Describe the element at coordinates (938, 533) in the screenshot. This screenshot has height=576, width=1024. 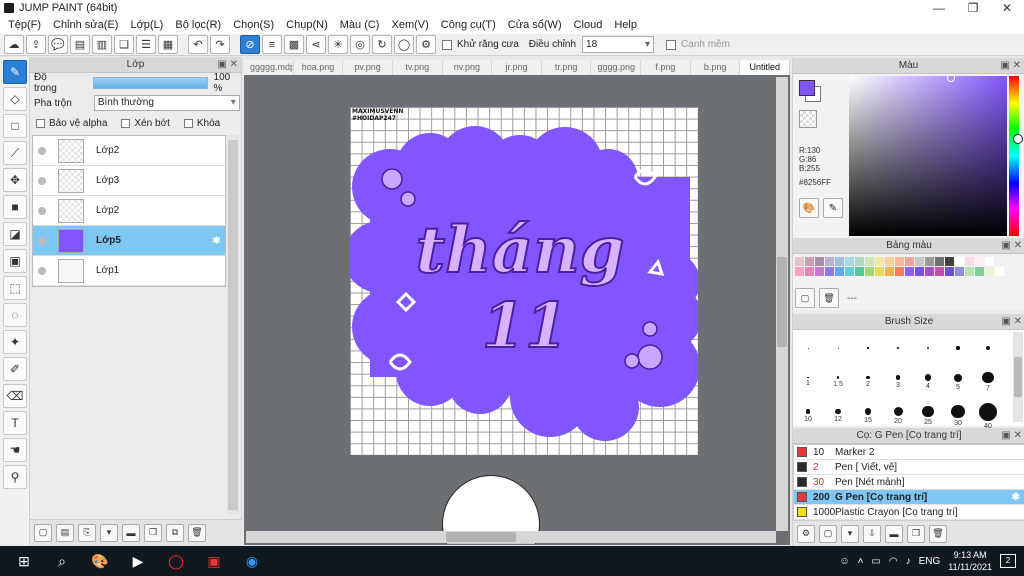
I see `delete-brush-icon: 🗑` at that location.